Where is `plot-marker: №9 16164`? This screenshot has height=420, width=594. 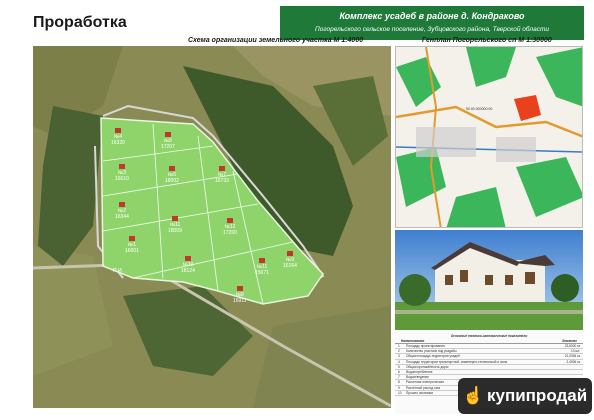
plot-marker: №9 16164 is located at coordinates (290, 260).